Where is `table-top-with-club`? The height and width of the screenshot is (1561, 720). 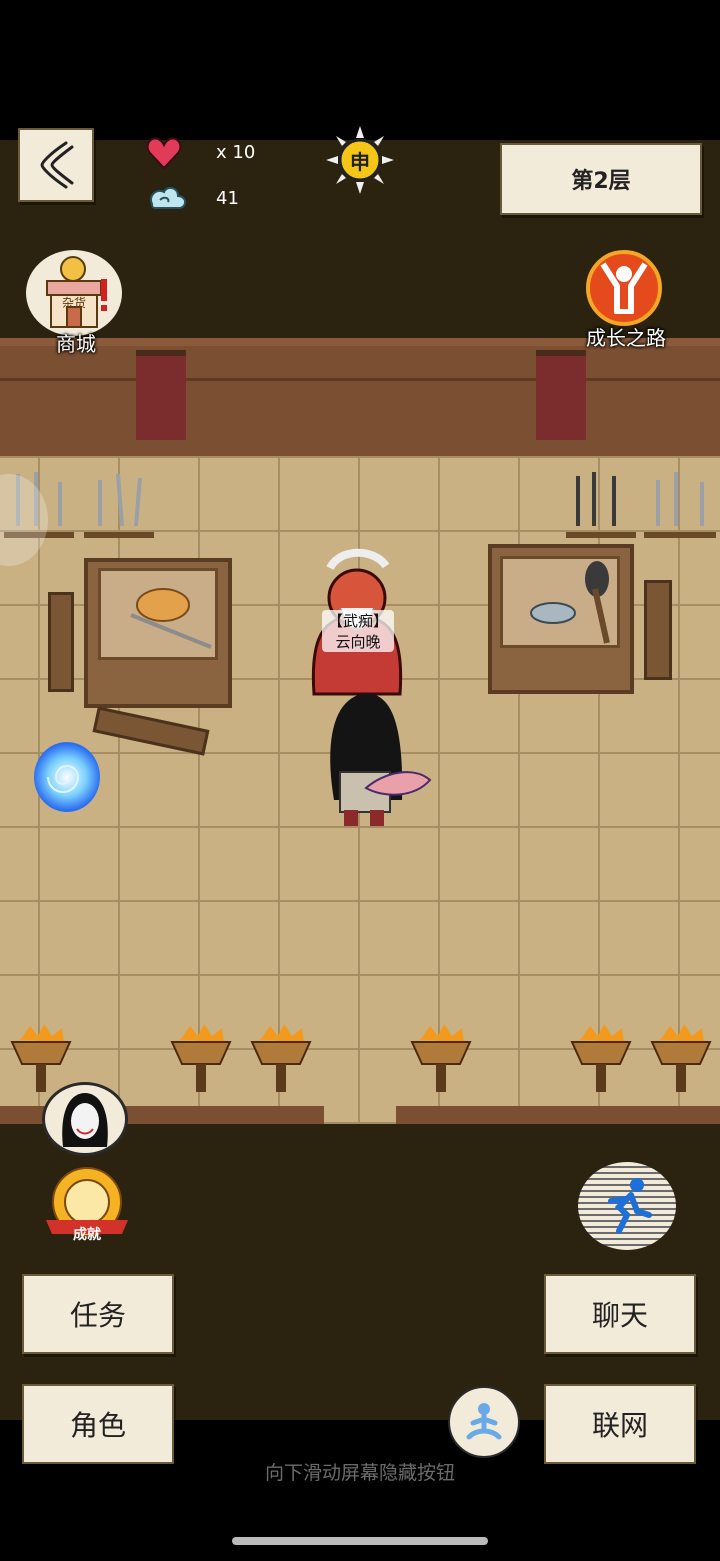
table-top-with-club is located at coordinates (560, 602).